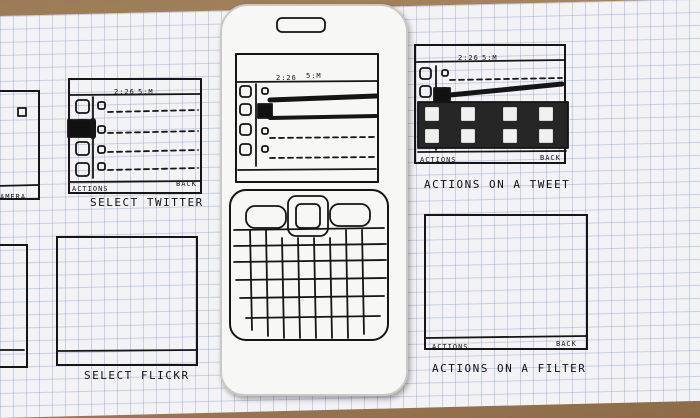 The width and height of the screenshot is (700, 418). Describe the element at coordinates (134, 138) in the screenshot. I see `twitter-sketch` at that location.